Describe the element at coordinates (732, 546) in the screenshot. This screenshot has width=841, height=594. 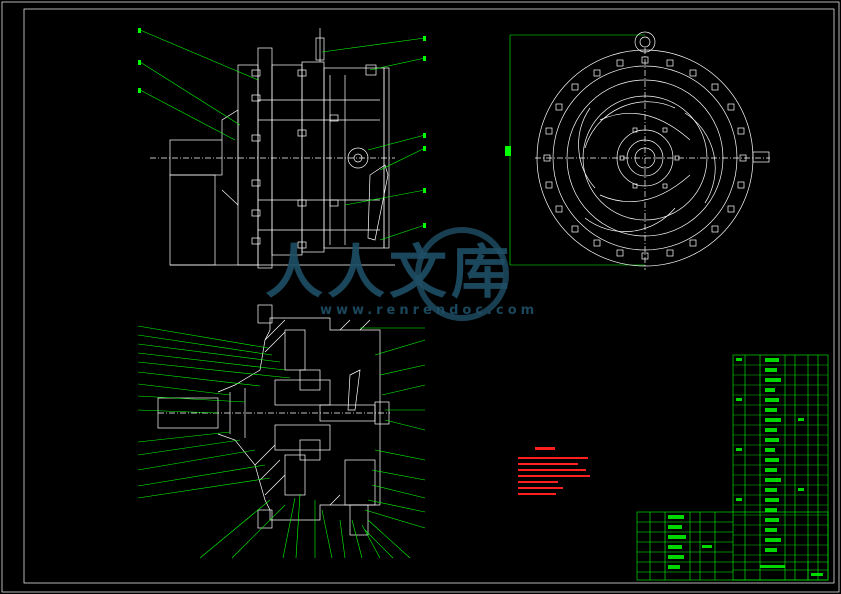
I see `title-block` at that location.